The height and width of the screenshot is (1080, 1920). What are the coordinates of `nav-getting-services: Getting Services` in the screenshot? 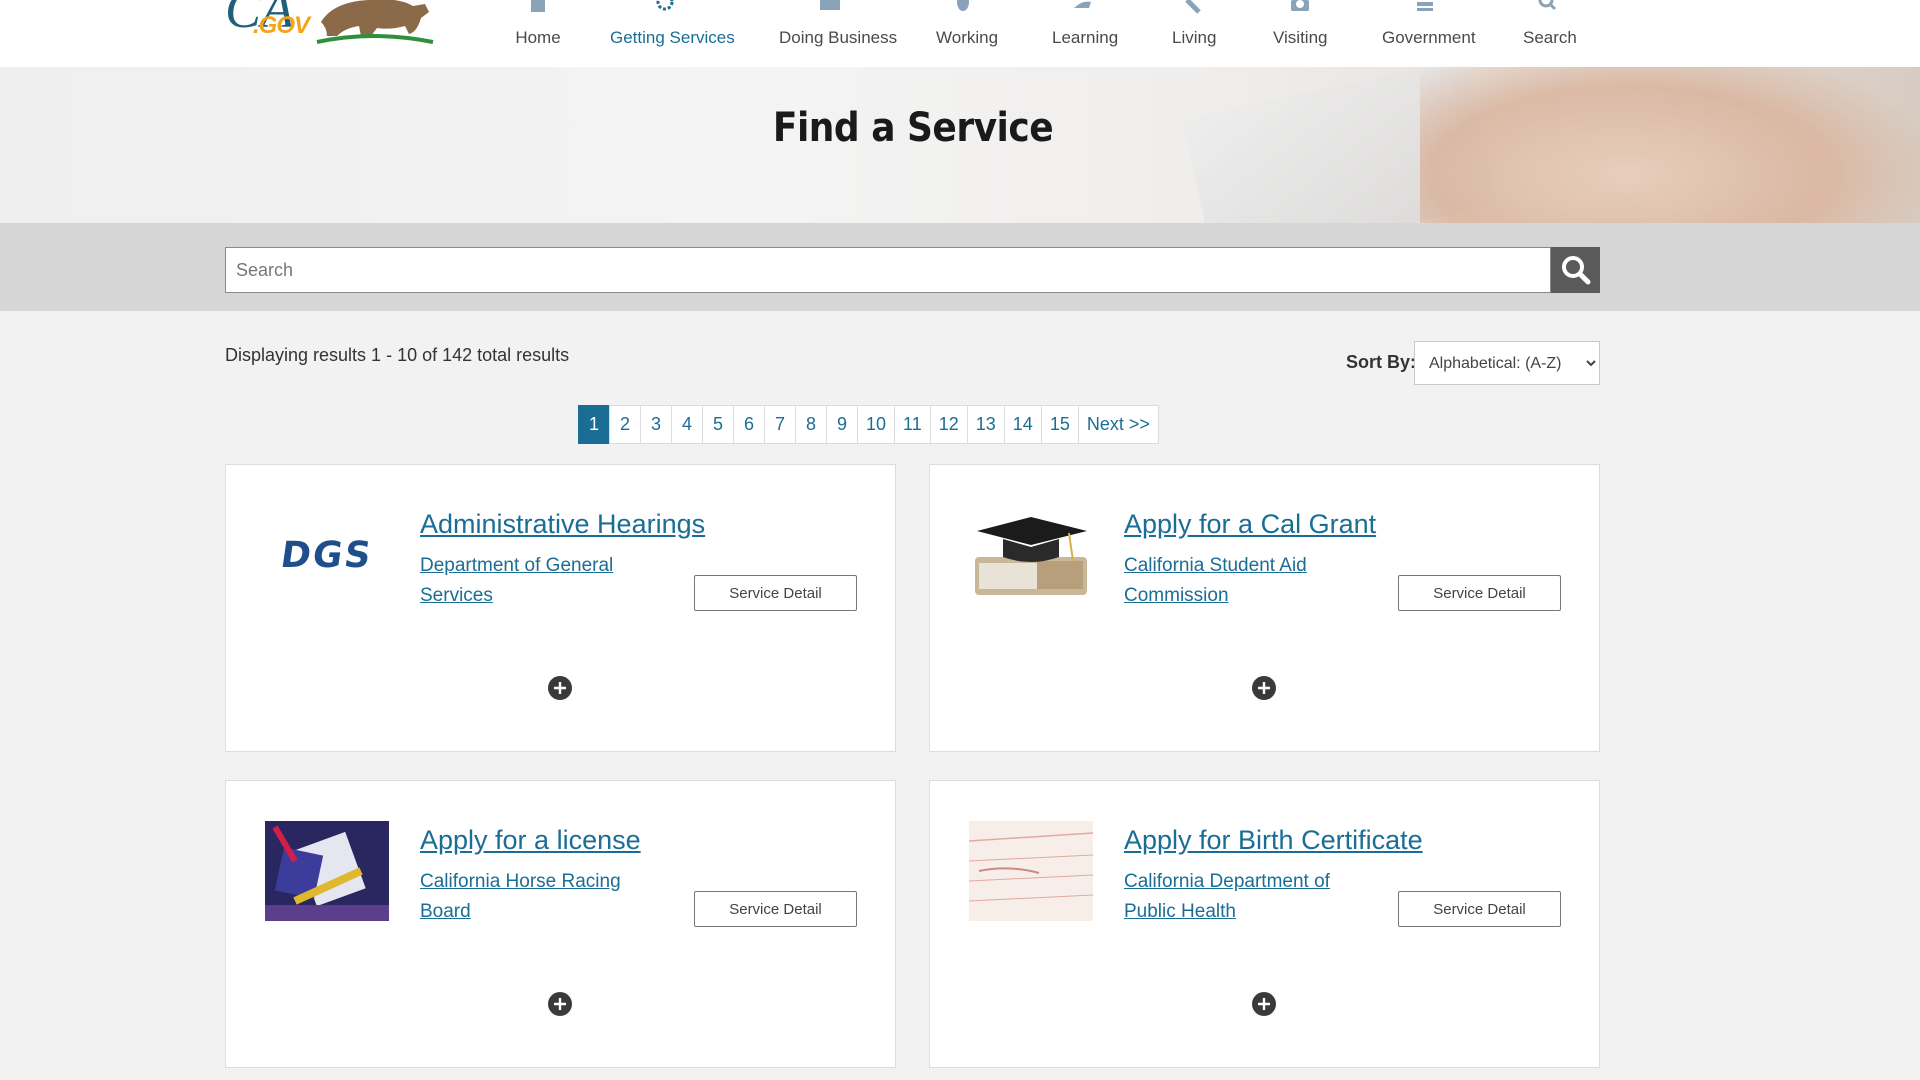 It's located at (672, 33).